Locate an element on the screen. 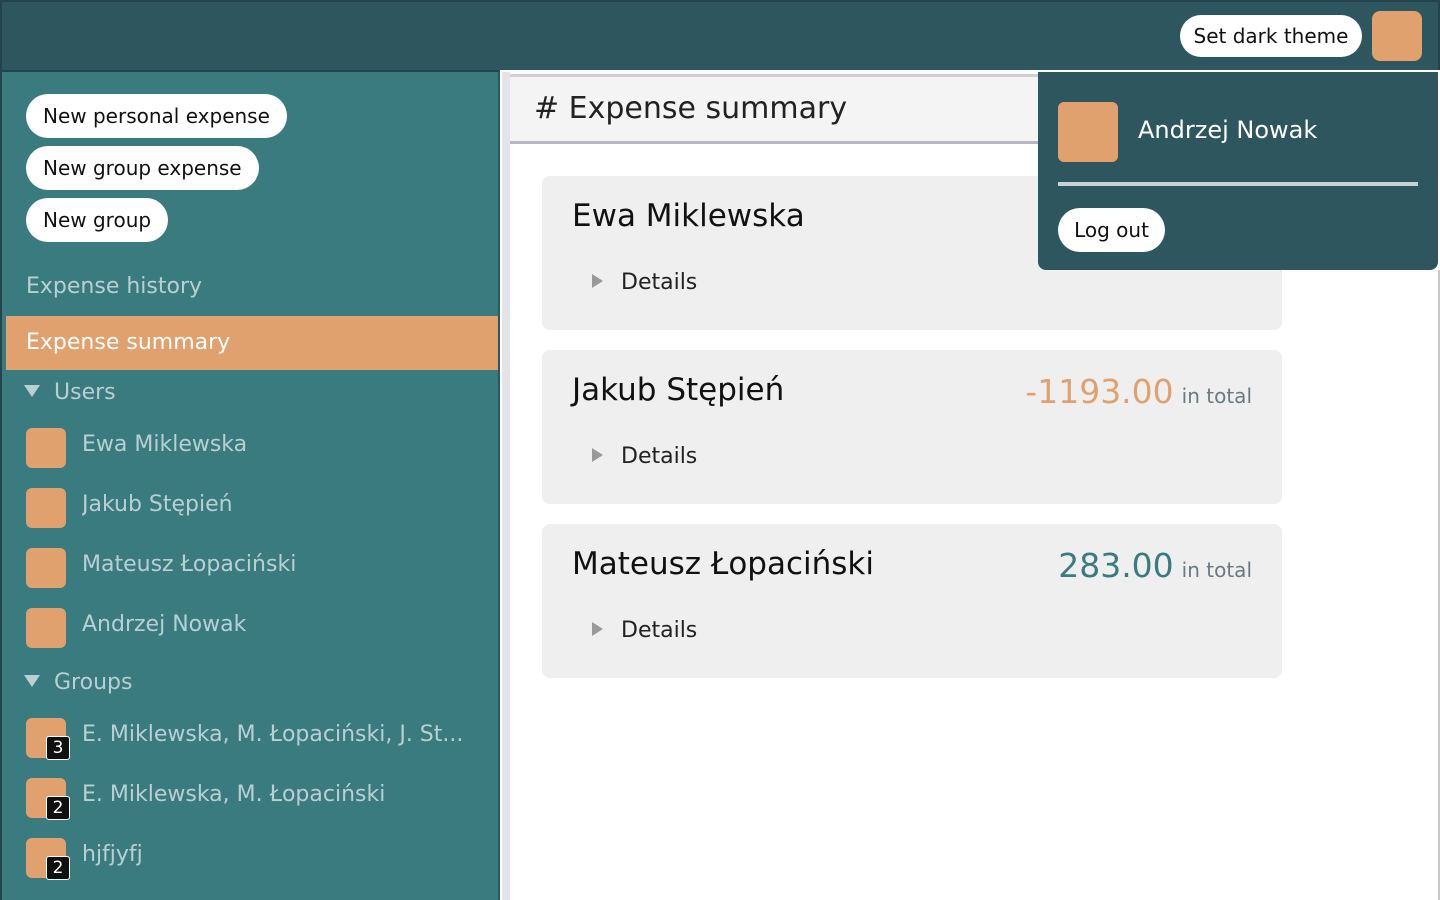 The image size is (1440, 900). page-header: # Expense summary is located at coordinates (780, 109).